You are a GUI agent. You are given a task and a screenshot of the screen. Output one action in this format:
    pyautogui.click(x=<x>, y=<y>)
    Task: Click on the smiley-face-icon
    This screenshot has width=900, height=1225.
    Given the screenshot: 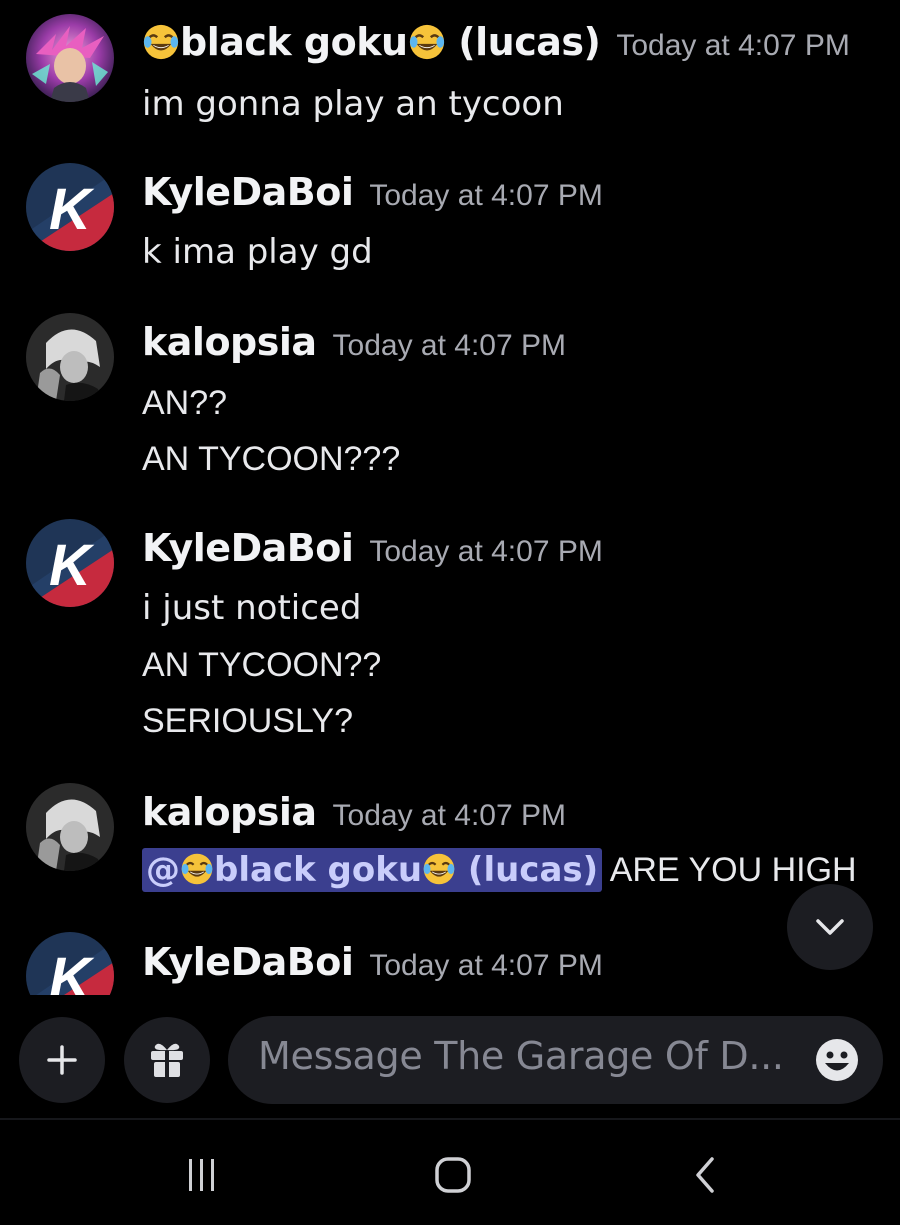 What is the action you would take?
    pyautogui.click(x=837, y=1060)
    